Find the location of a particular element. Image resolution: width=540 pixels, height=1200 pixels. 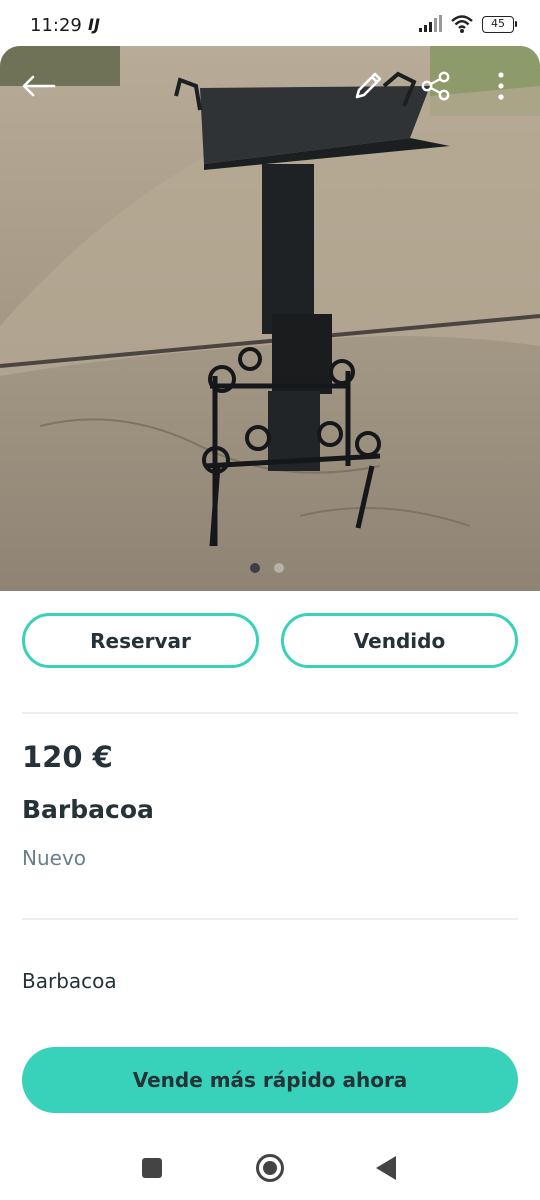

system-navigation-bar is located at coordinates (270, 1165).